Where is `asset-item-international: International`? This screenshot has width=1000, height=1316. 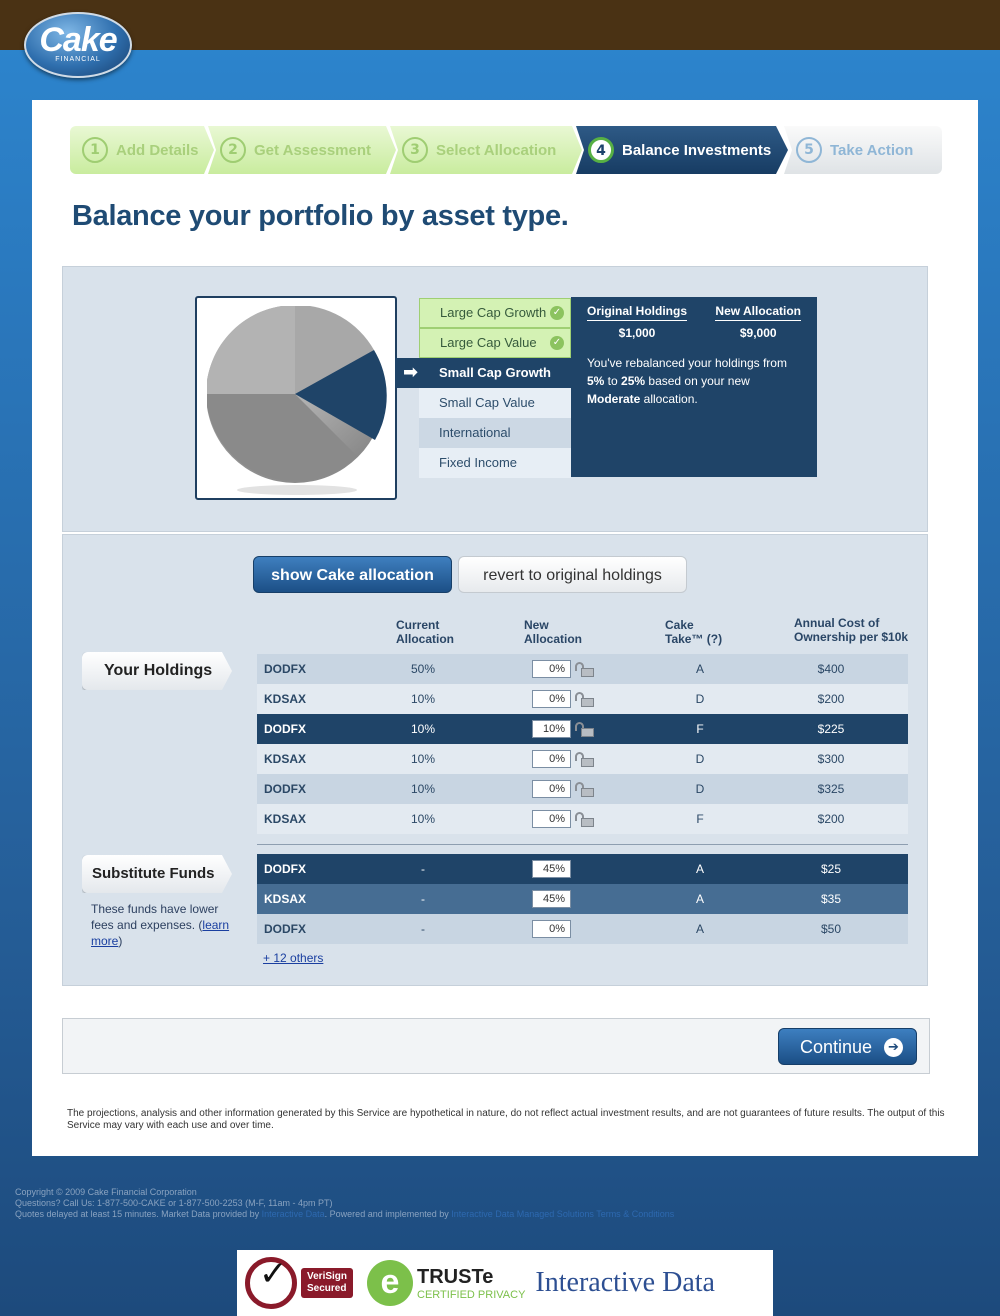 asset-item-international: International is located at coordinates (495, 433).